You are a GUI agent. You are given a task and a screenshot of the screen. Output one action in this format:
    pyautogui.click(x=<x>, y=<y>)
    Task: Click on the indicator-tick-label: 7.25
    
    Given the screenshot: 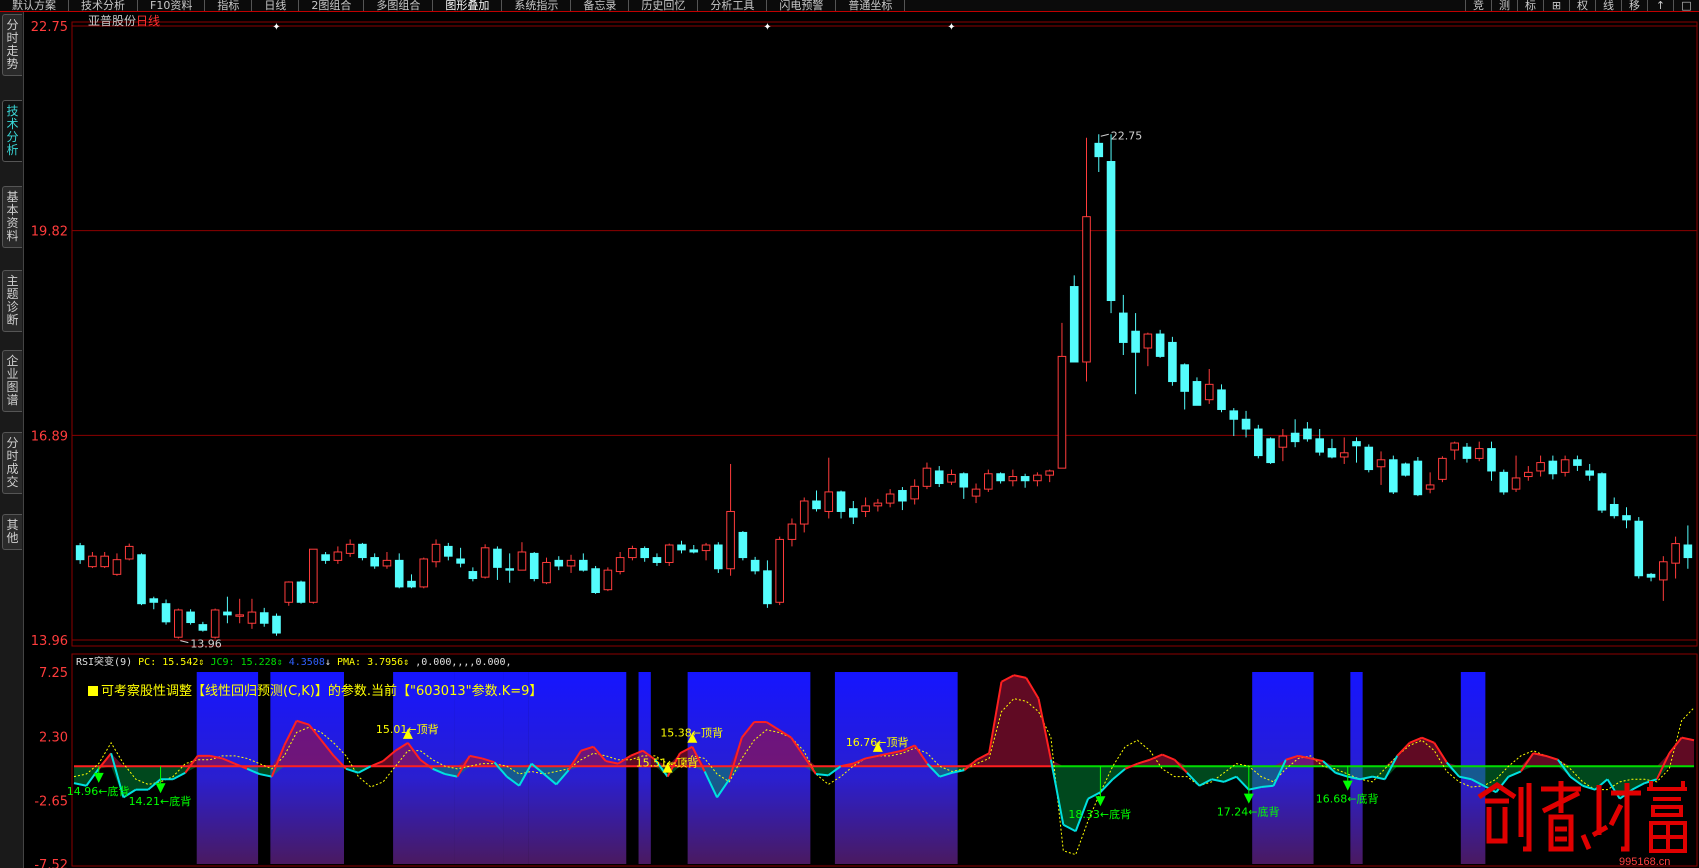 What is the action you would take?
    pyautogui.click(x=53, y=673)
    